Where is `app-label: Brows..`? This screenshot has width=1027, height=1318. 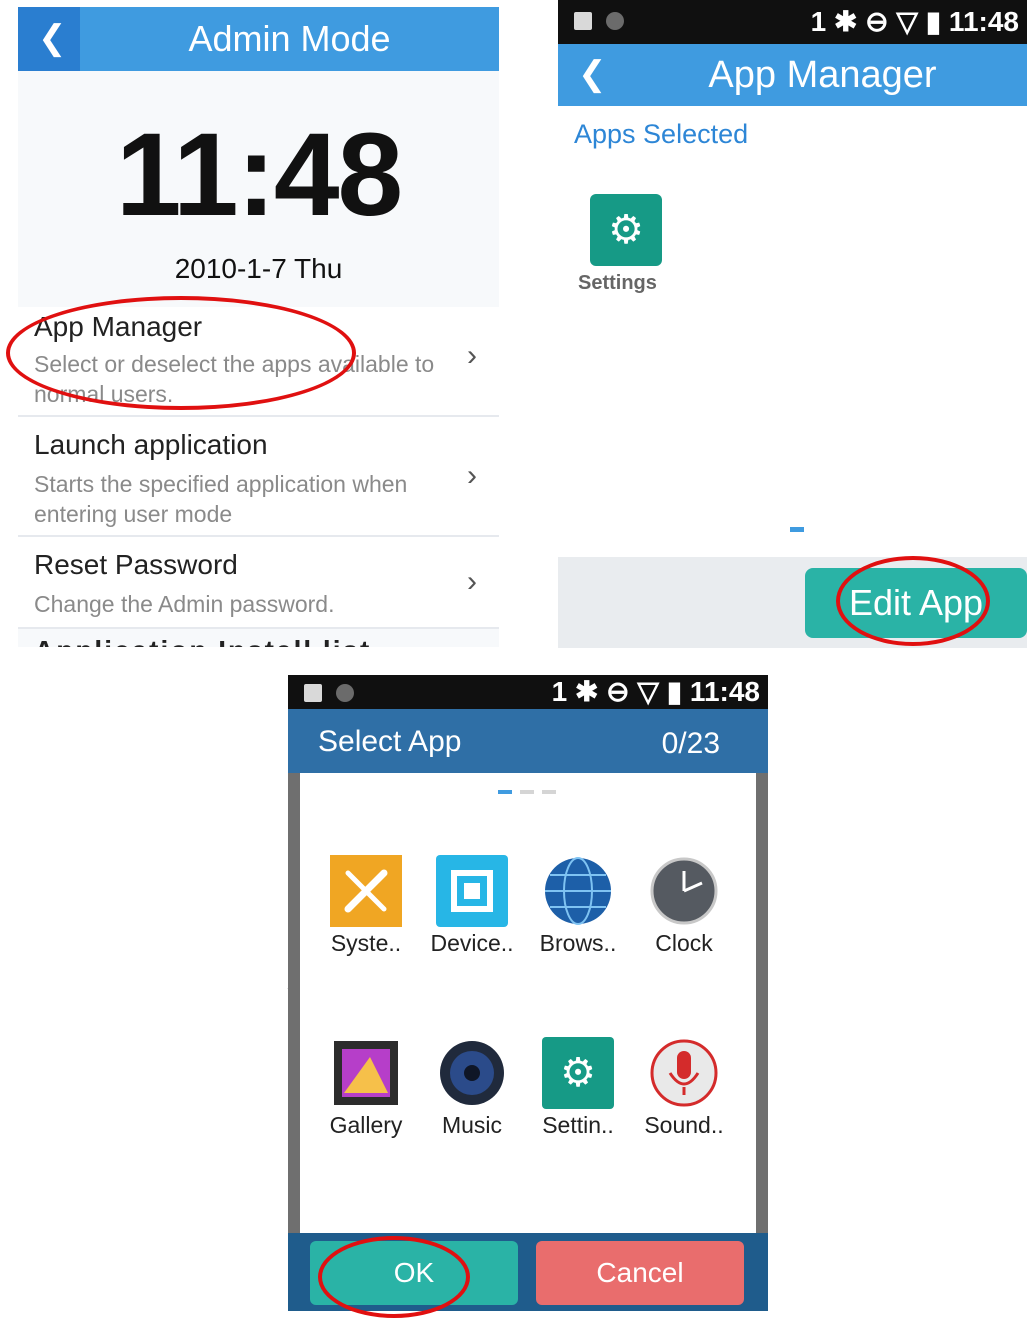
app-label: Brows.. is located at coordinates (578, 943).